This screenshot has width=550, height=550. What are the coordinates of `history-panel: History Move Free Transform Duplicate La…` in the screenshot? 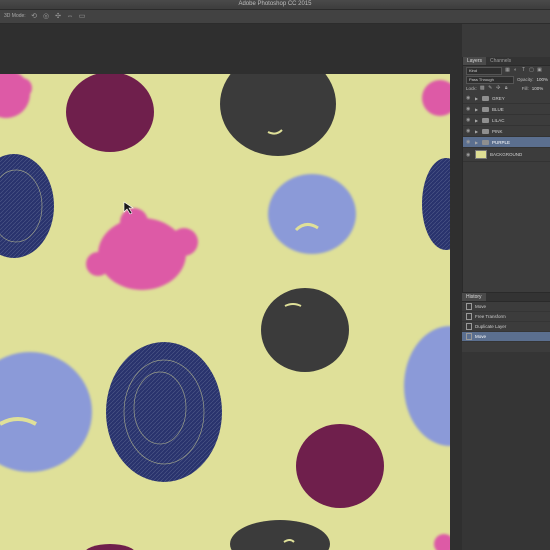 It's located at (506, 322).